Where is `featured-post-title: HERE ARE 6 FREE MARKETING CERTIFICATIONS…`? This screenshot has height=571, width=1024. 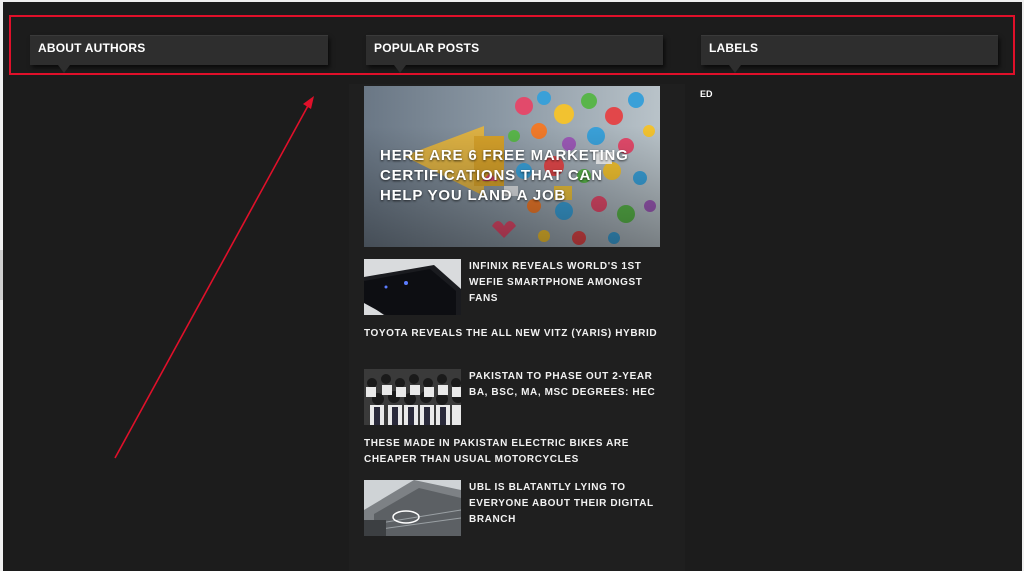
featured-post-title: HERE ARE 6 FREE MARKETING CERTIFICATIONS… is located at coordinates (505, 176).